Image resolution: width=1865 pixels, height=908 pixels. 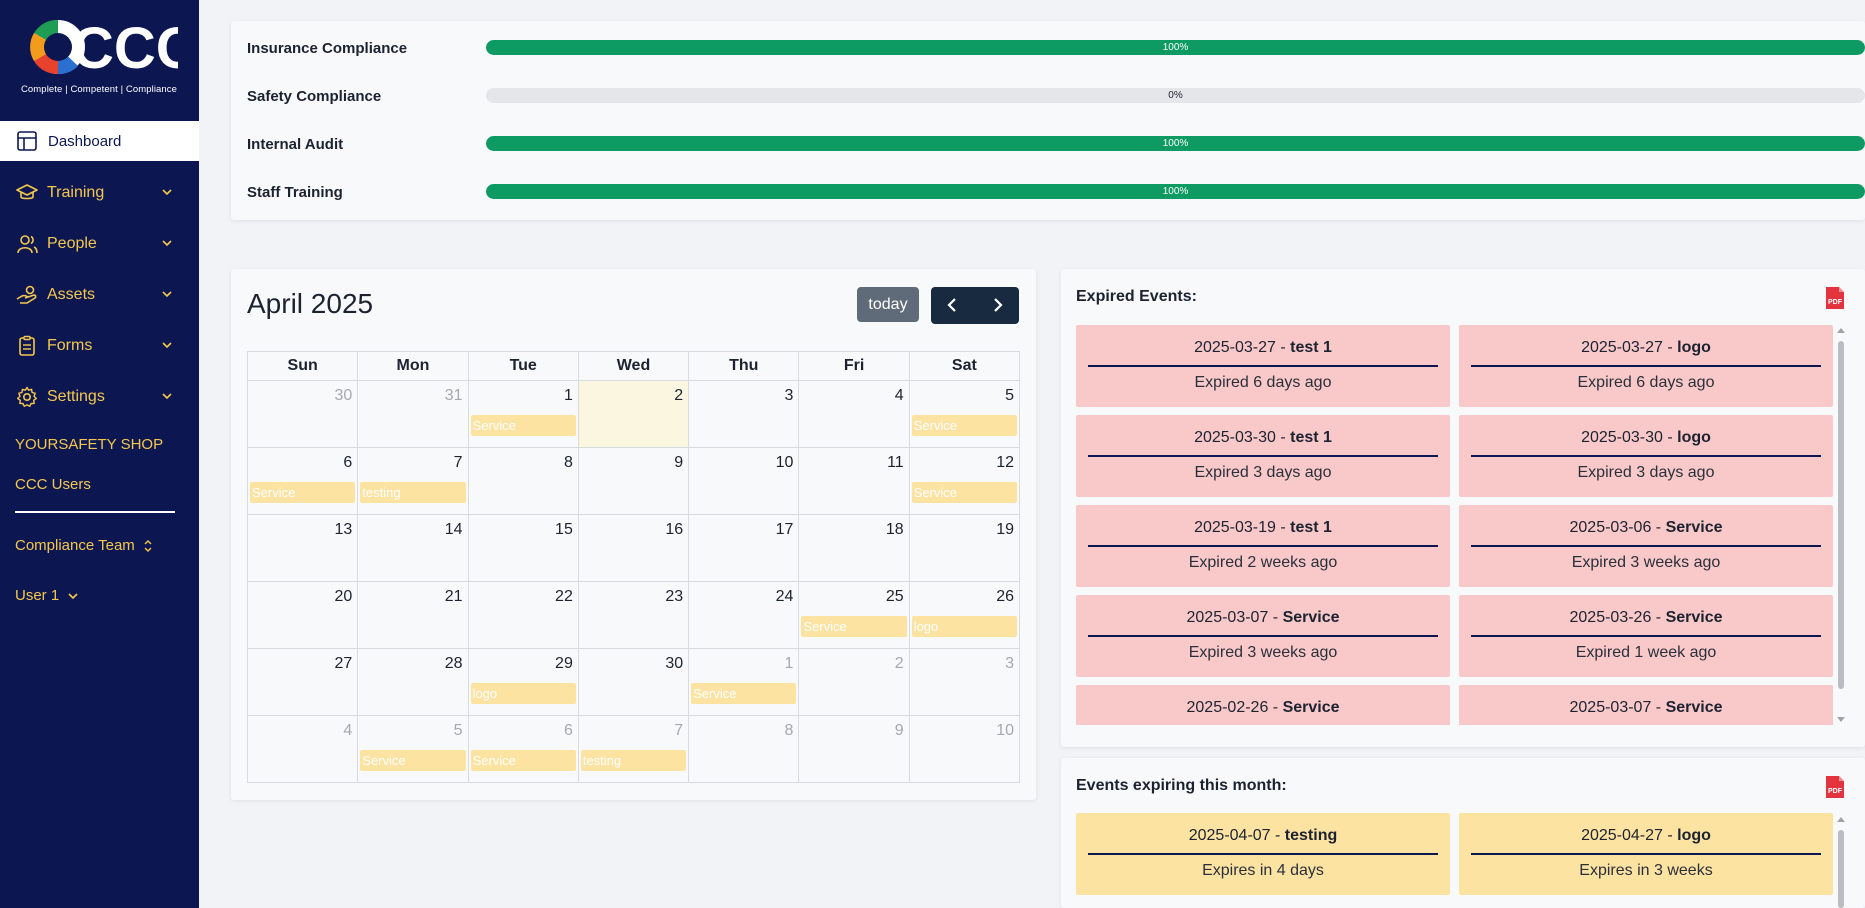 What do you see at coordinates (99, 193) in the screenshot?
I see `sidebar-item-training: Training` at bounding box center [99, 193].